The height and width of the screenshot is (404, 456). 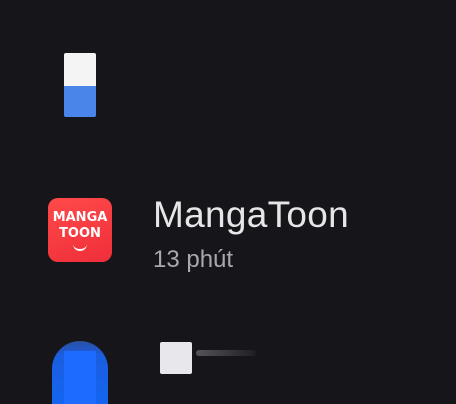 I want to click on partial-app-thumbnail, so click(x=176, y=358).